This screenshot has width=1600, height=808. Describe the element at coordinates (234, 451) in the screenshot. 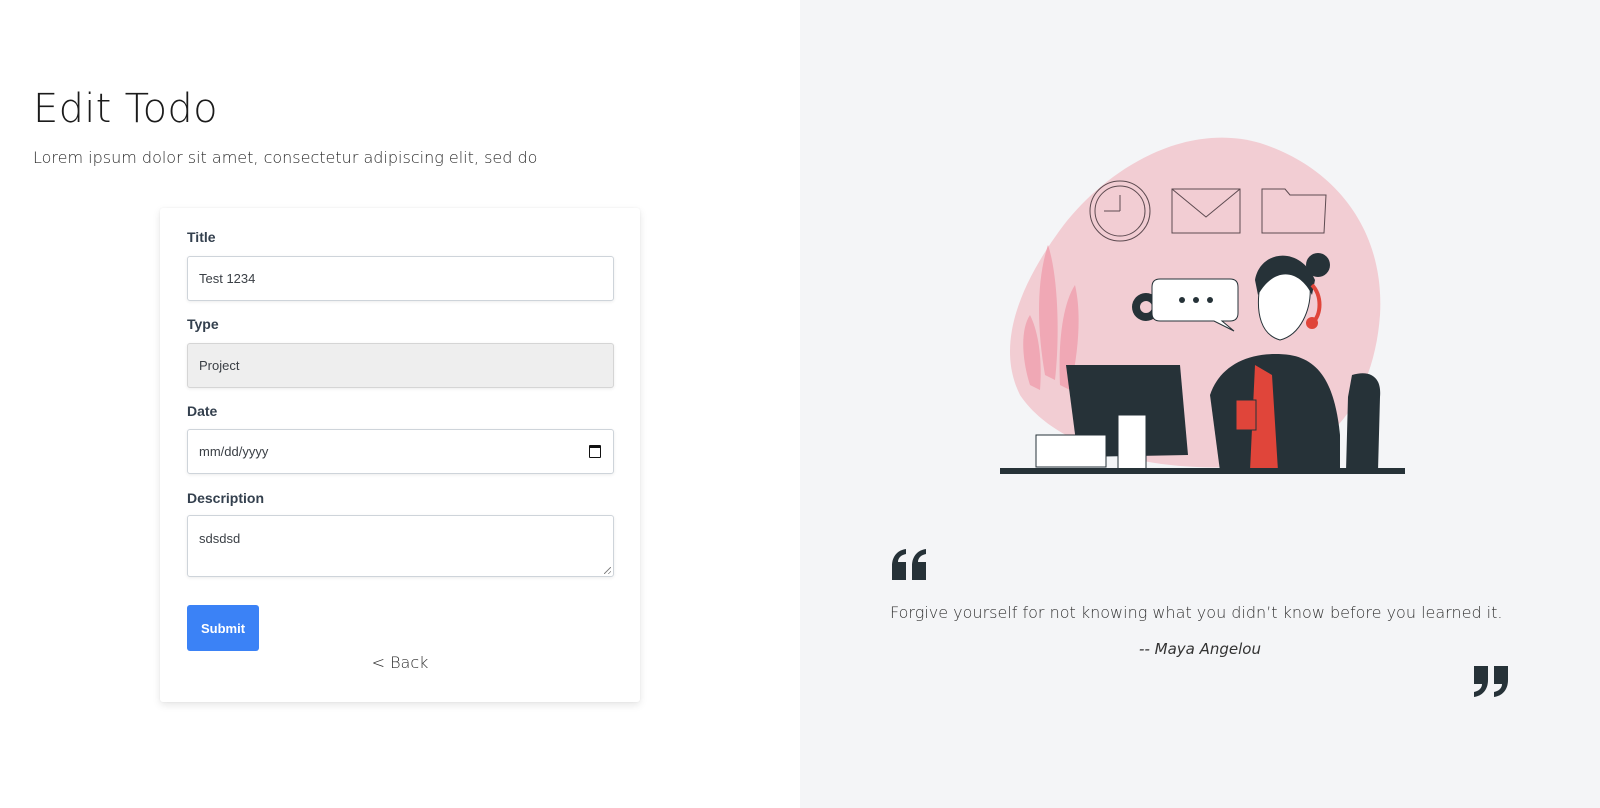

I see `date-input-placeholder: mm/dd/yyyy` at that location.